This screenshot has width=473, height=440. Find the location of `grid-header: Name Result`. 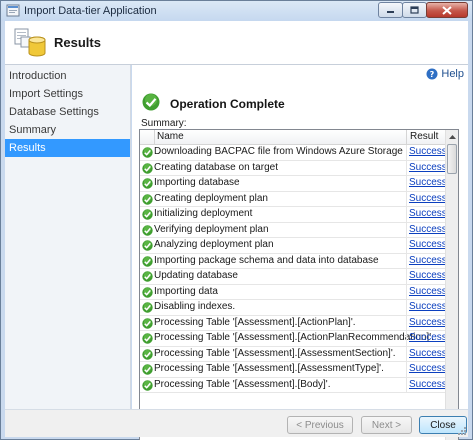

grid-header: Name Result is located at coordinates (293, 137).